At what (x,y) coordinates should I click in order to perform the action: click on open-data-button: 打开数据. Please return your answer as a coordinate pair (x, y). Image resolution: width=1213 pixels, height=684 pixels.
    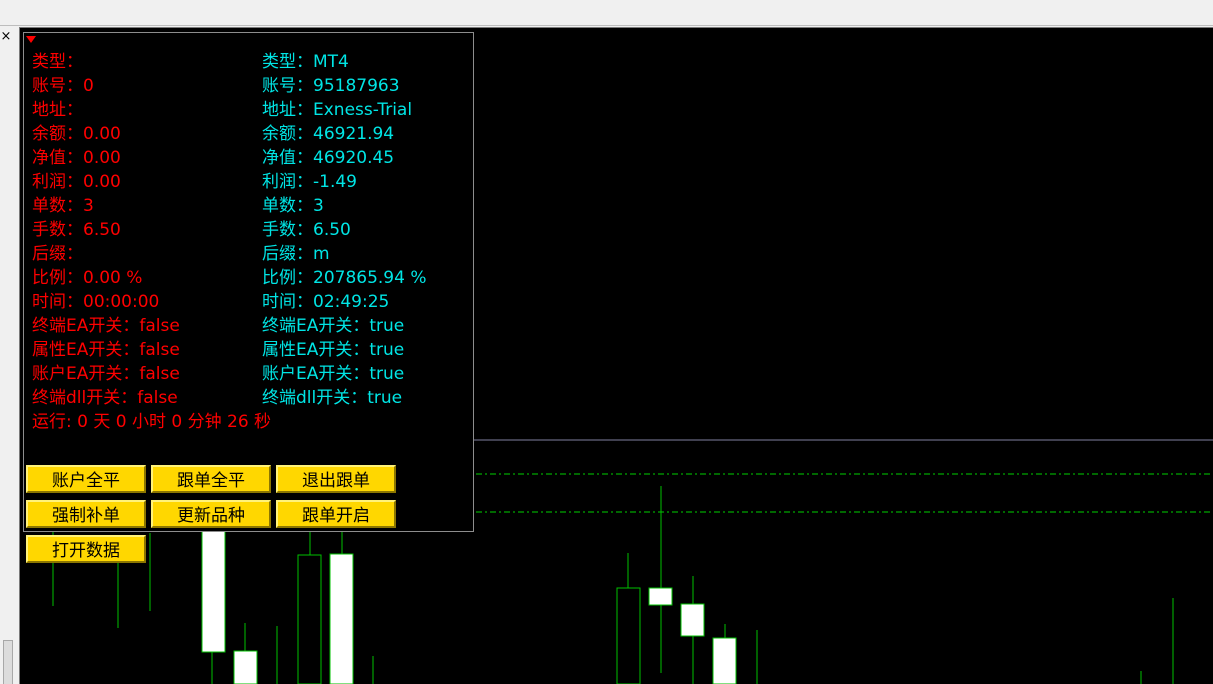
    Looking at the image, I should click on (86, 549).